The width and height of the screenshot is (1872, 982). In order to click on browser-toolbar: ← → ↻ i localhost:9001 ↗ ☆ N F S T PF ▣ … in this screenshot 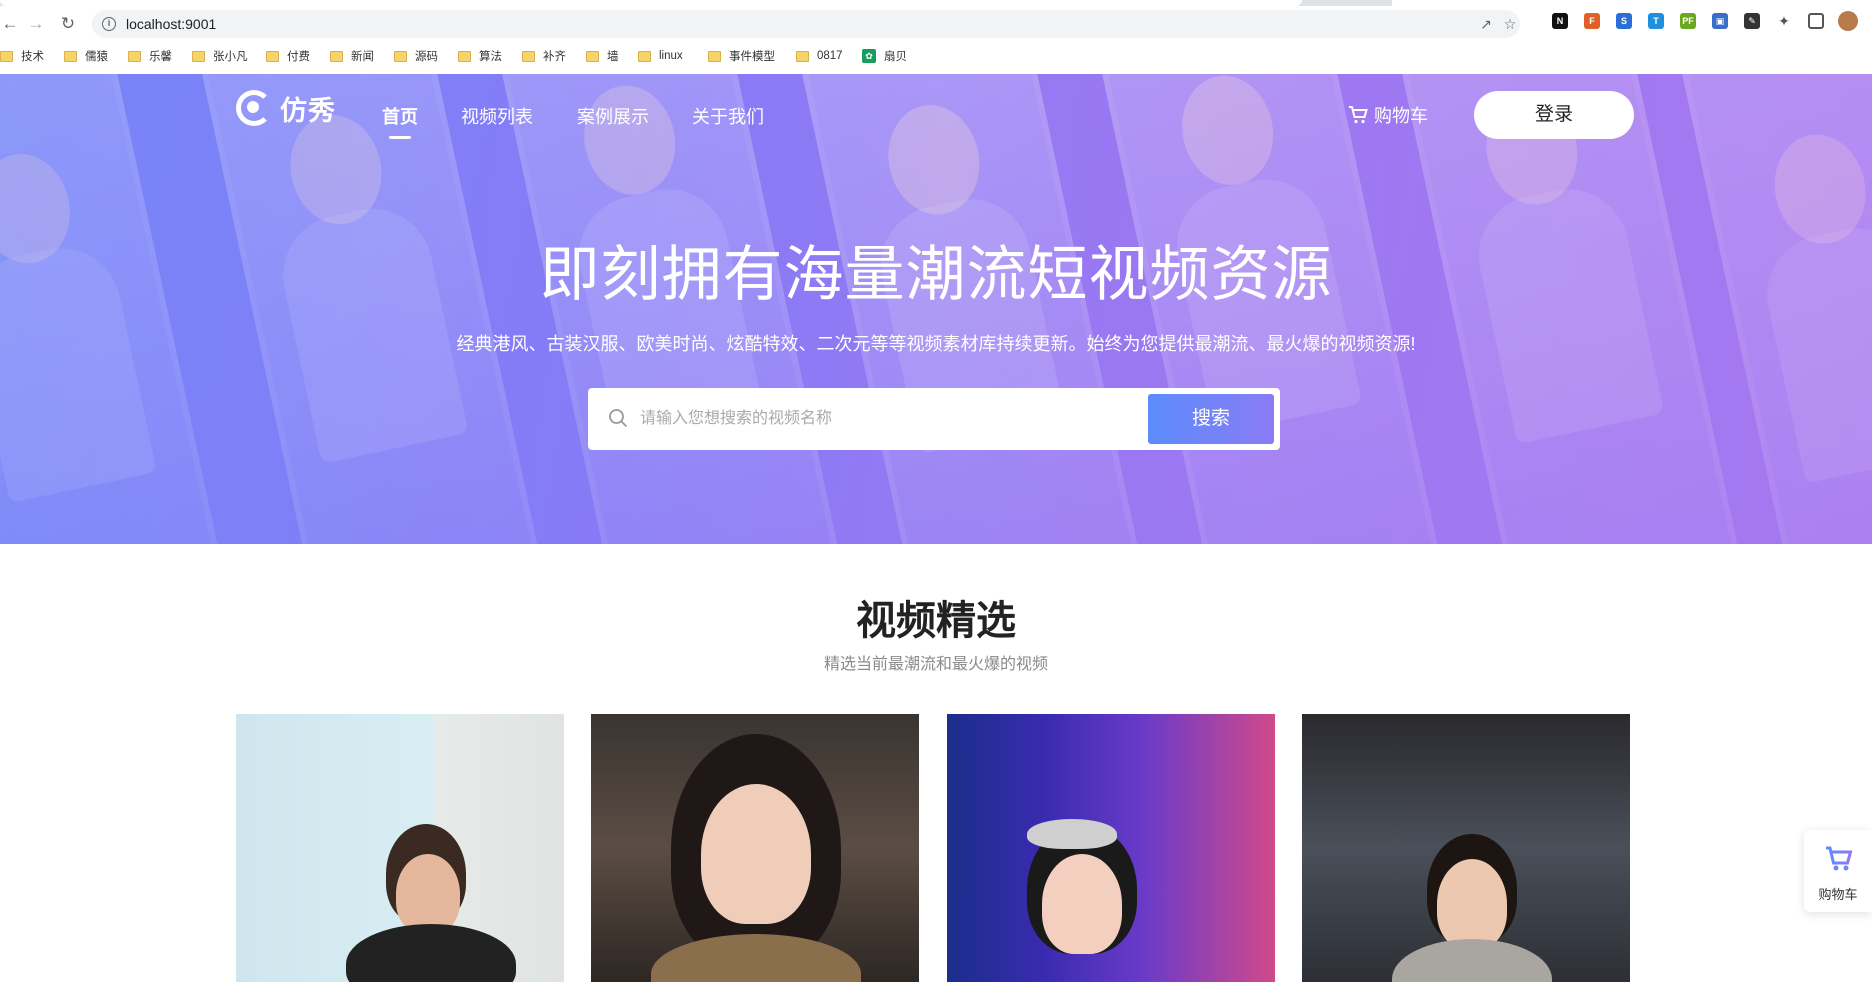, I will do `click(936, 23)`.